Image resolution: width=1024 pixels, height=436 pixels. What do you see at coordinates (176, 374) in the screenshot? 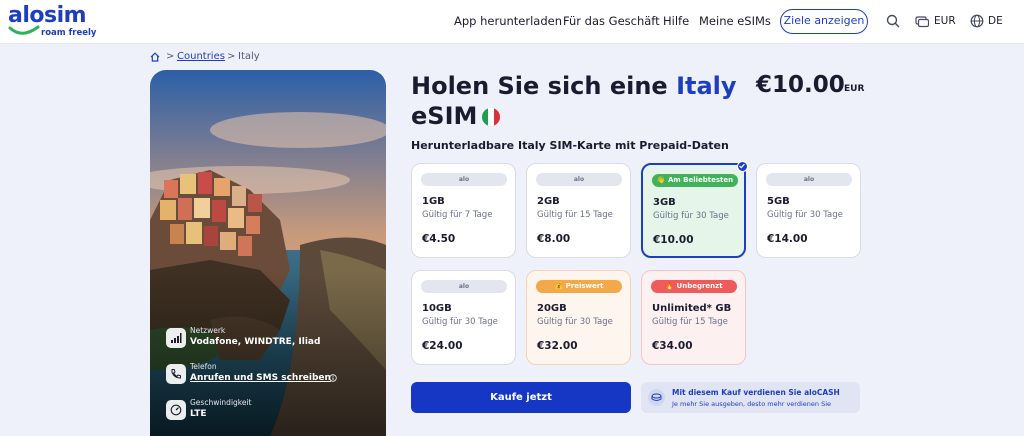
I see `phone-icon` at bounding box center [176, 374].